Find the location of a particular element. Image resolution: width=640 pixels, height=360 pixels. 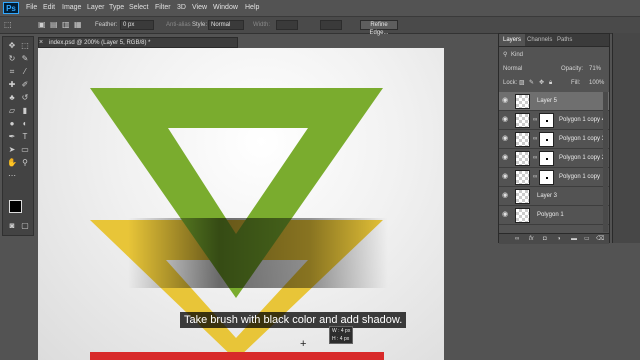

style-select: Normal is located at coordinates (226, 25).